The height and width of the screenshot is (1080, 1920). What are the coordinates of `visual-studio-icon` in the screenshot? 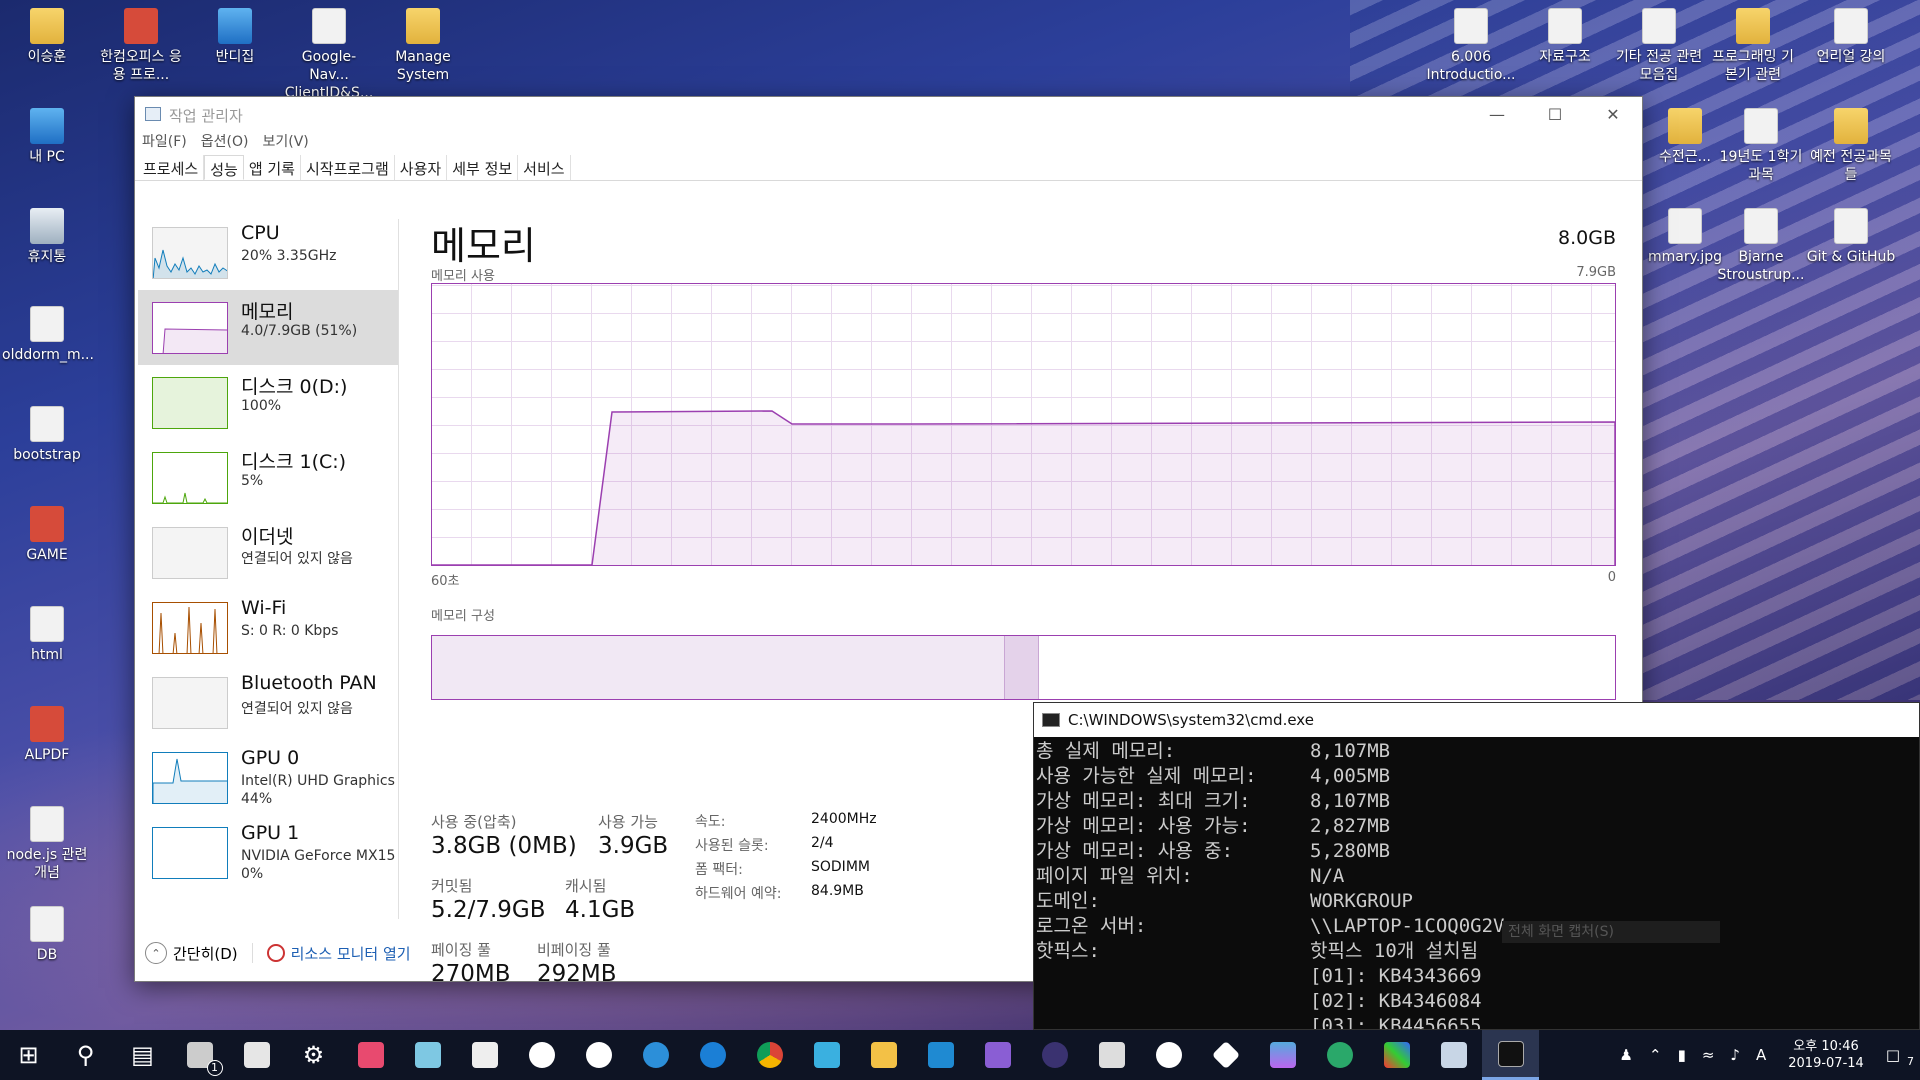 It's located at (997, 1055).